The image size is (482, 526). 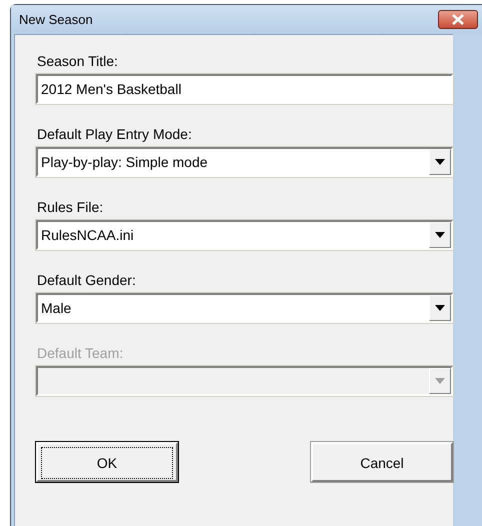 What do you see at coordinates (244, 308) in the screenshot?
I see `dropdown: Male` at bounding box center [244, 308].